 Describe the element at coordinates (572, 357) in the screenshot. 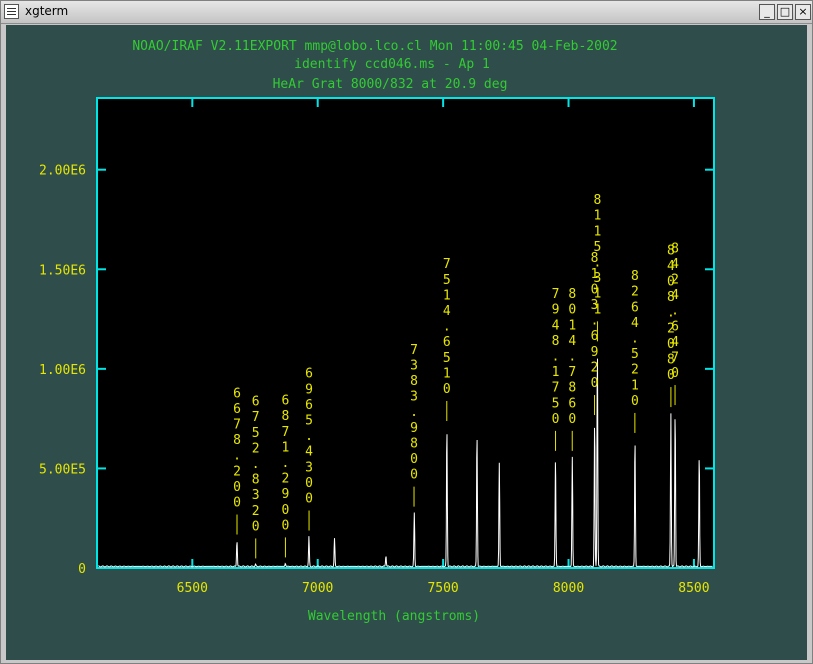

I see `line-id-label: 8014.7860` at that location.